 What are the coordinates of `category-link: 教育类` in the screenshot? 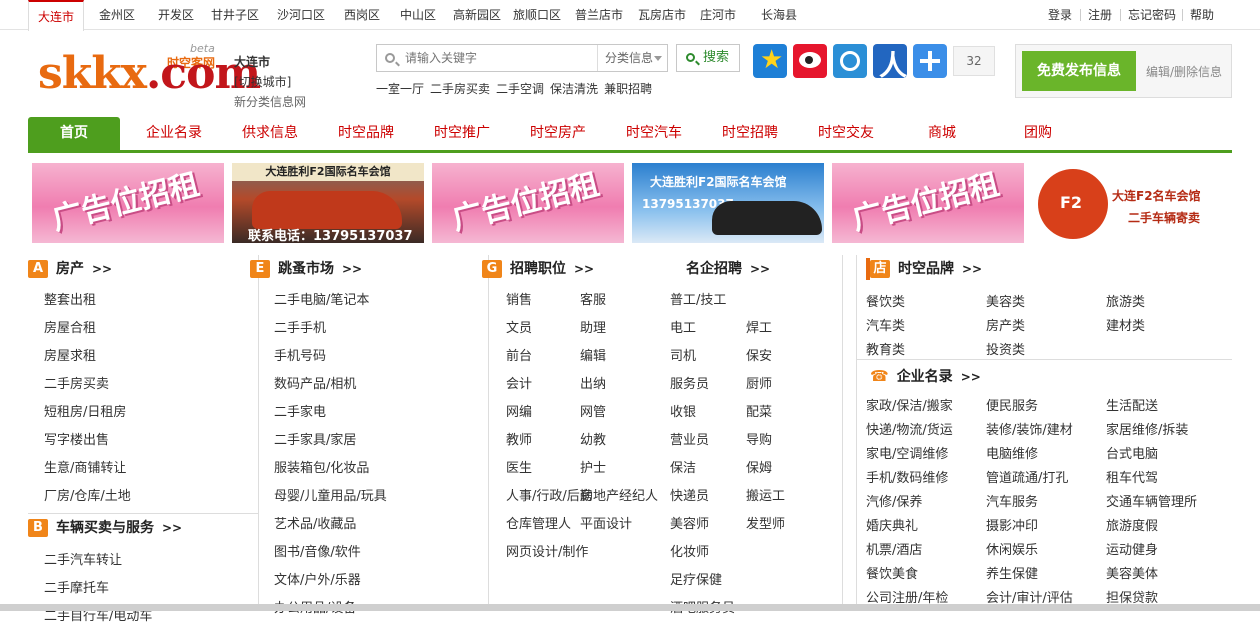 It's located at (885, 348).